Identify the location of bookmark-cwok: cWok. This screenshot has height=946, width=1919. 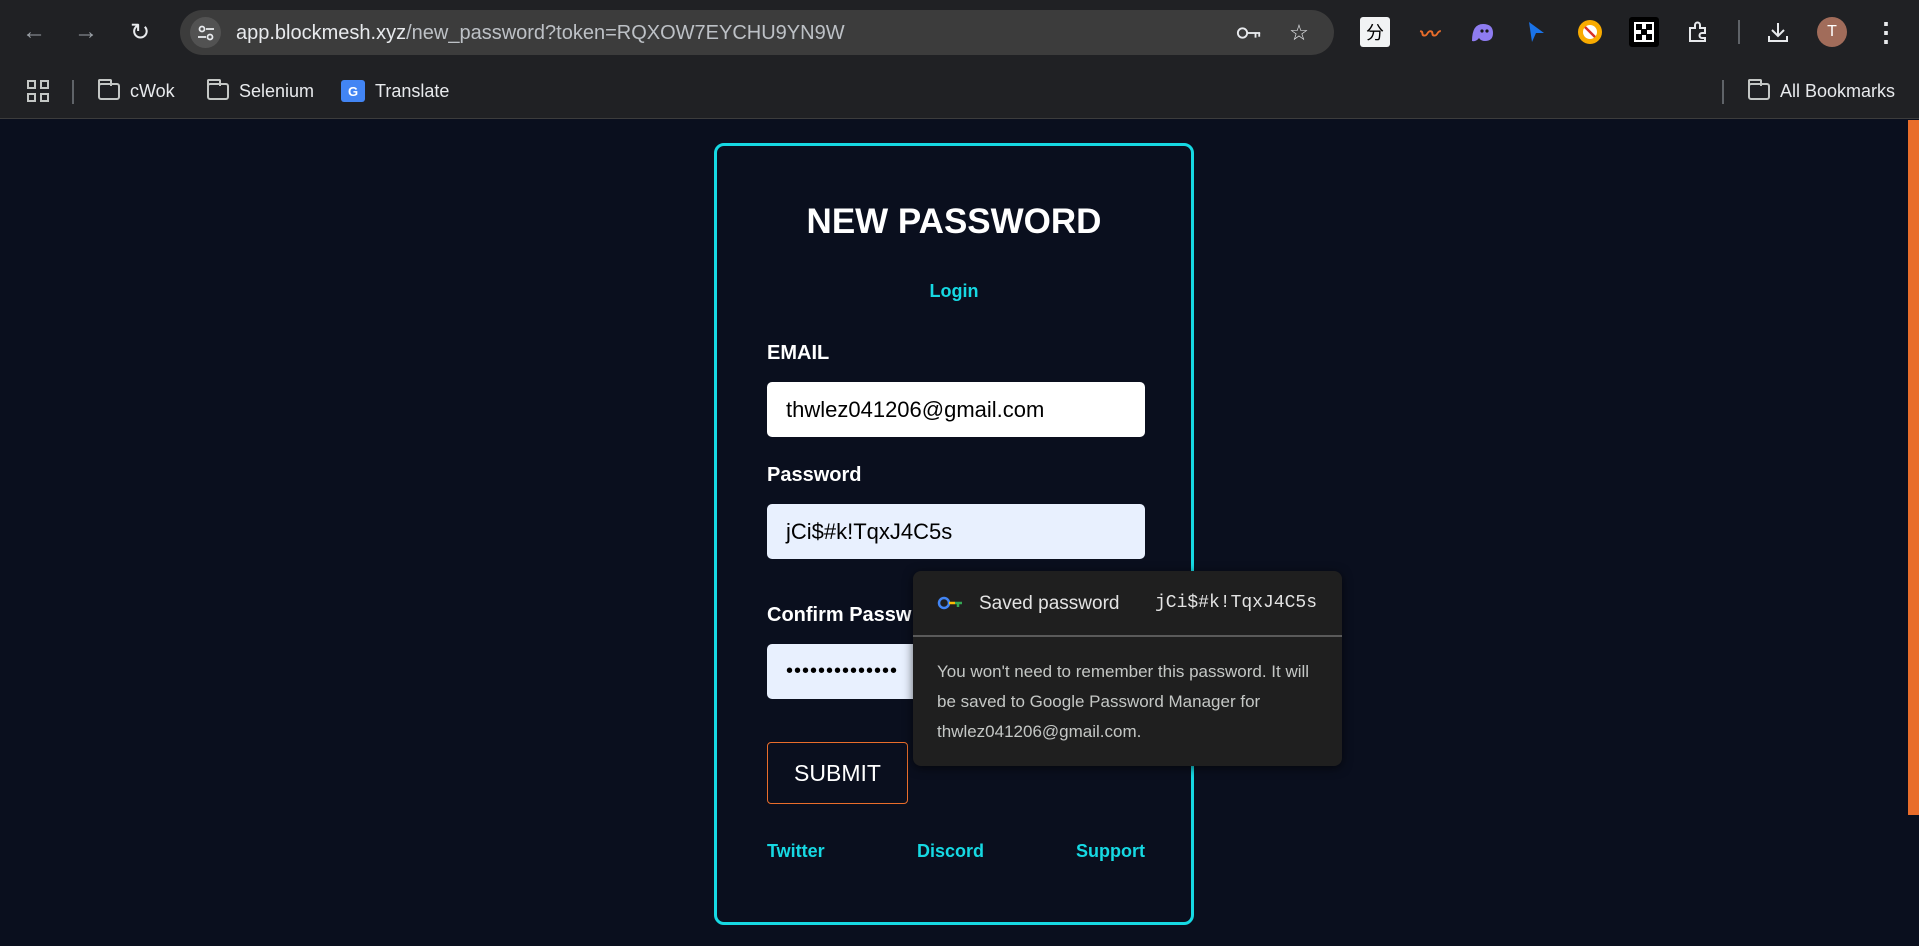
(136, 91).